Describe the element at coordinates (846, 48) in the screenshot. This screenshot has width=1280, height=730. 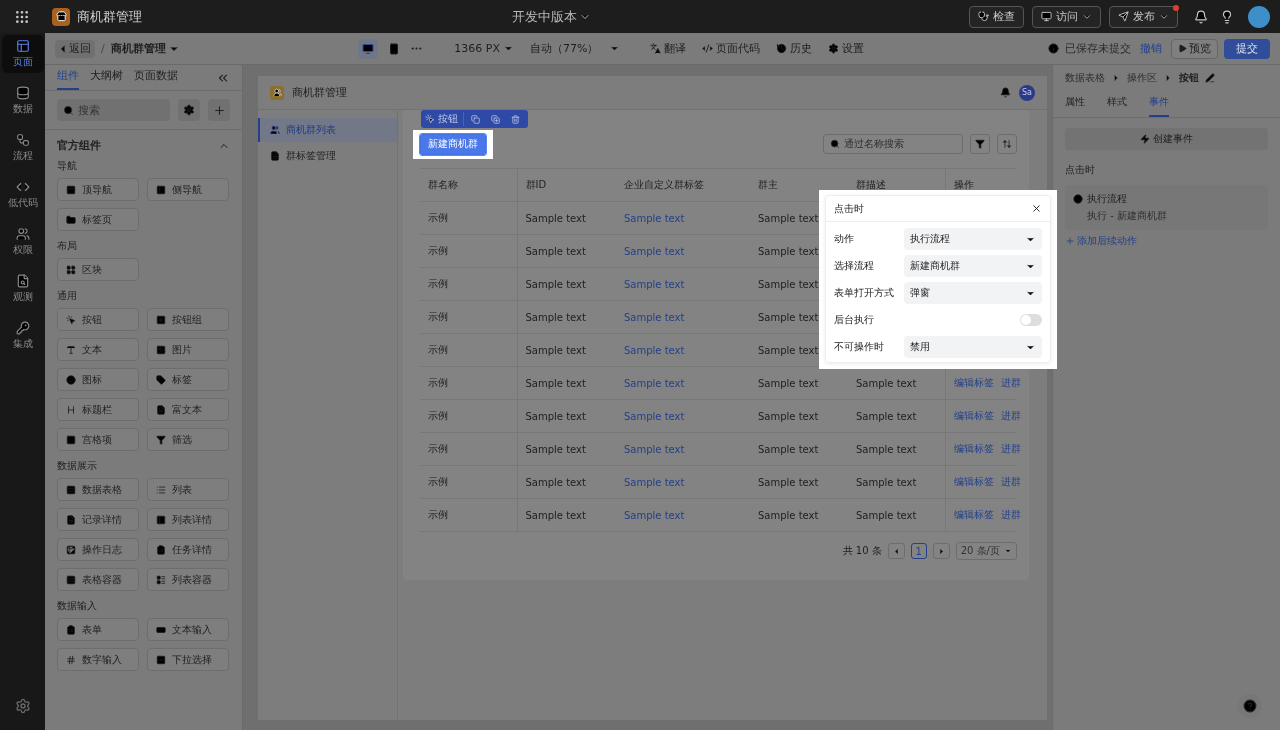
I see `toolbar-action: 设置` at that location.